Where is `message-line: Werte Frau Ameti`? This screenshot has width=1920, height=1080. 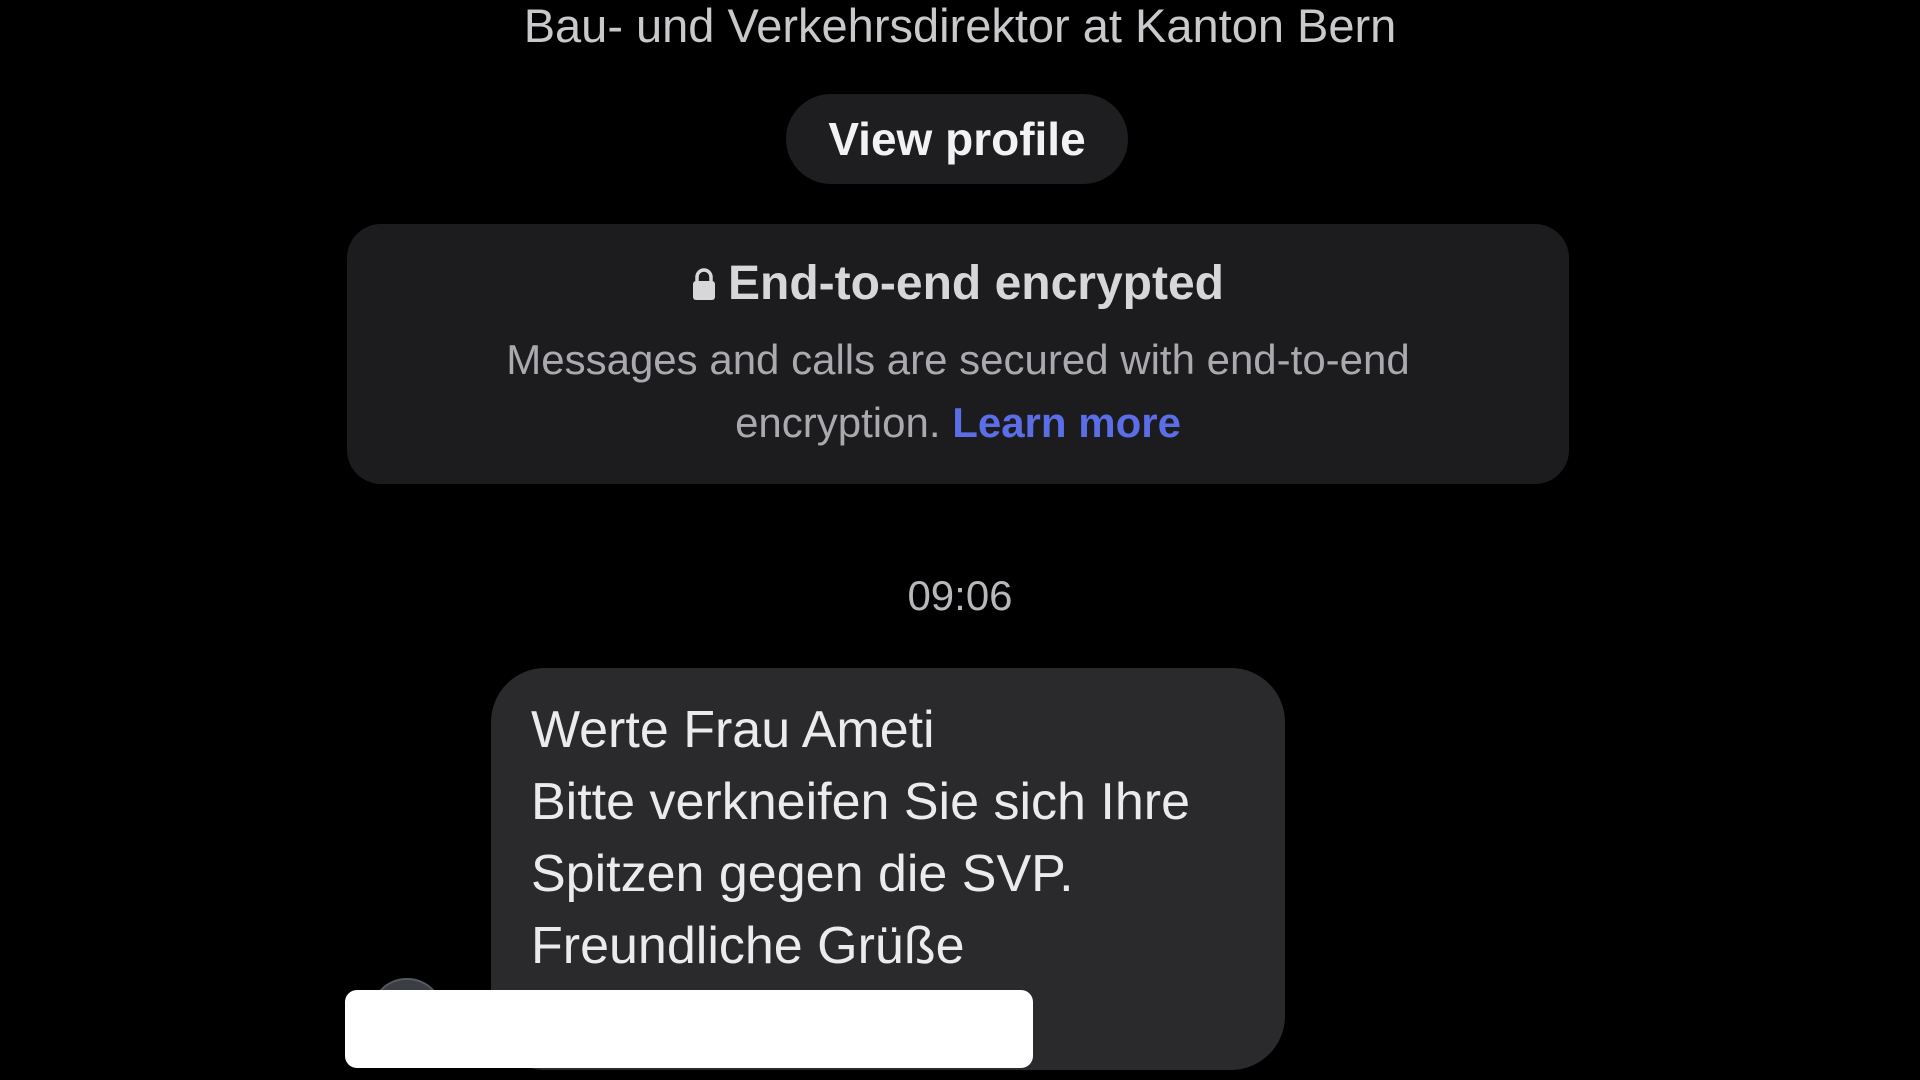 message-line: Werte Frau Ameti is located at coordinates (733, 730).